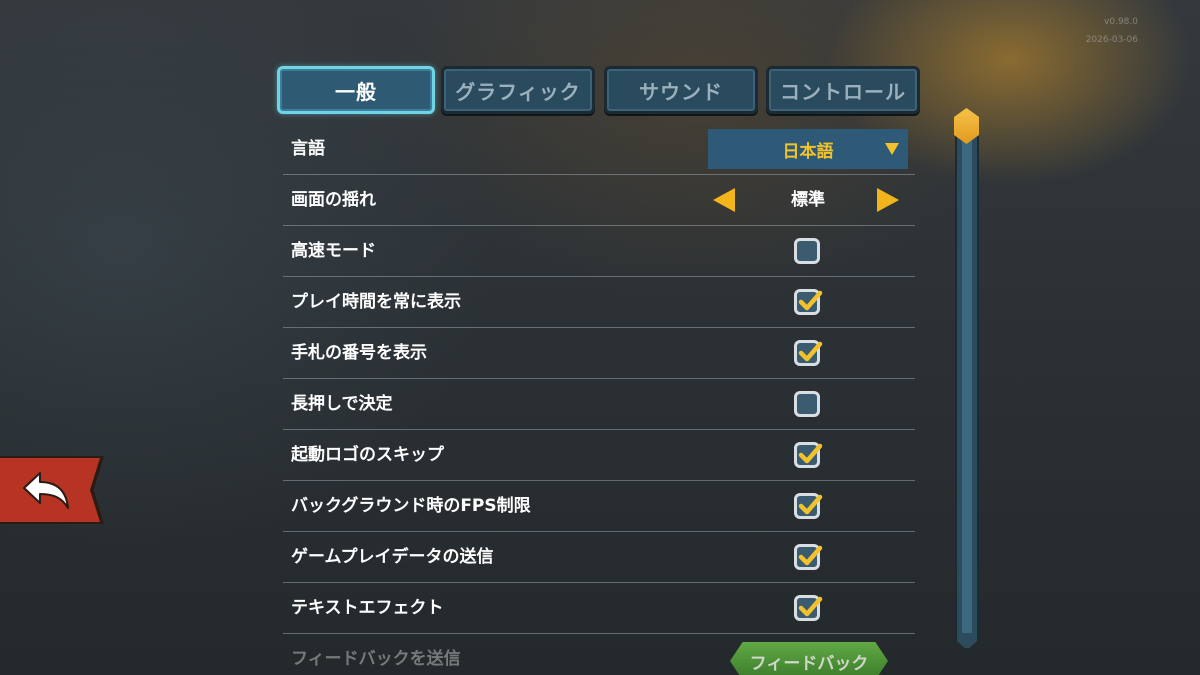 This screenshot has width=1200, height=675. I want to click on tab-sound: サウンド, so click(681, 90).